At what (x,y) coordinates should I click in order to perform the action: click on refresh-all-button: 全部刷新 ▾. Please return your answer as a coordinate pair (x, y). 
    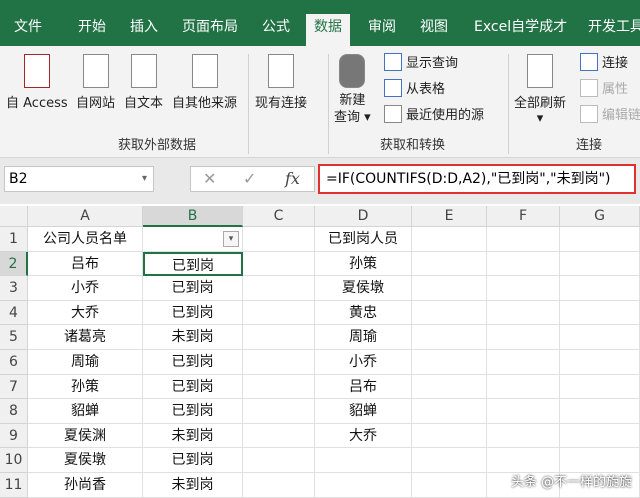
    Looking at the image, I should click on (540, 90).